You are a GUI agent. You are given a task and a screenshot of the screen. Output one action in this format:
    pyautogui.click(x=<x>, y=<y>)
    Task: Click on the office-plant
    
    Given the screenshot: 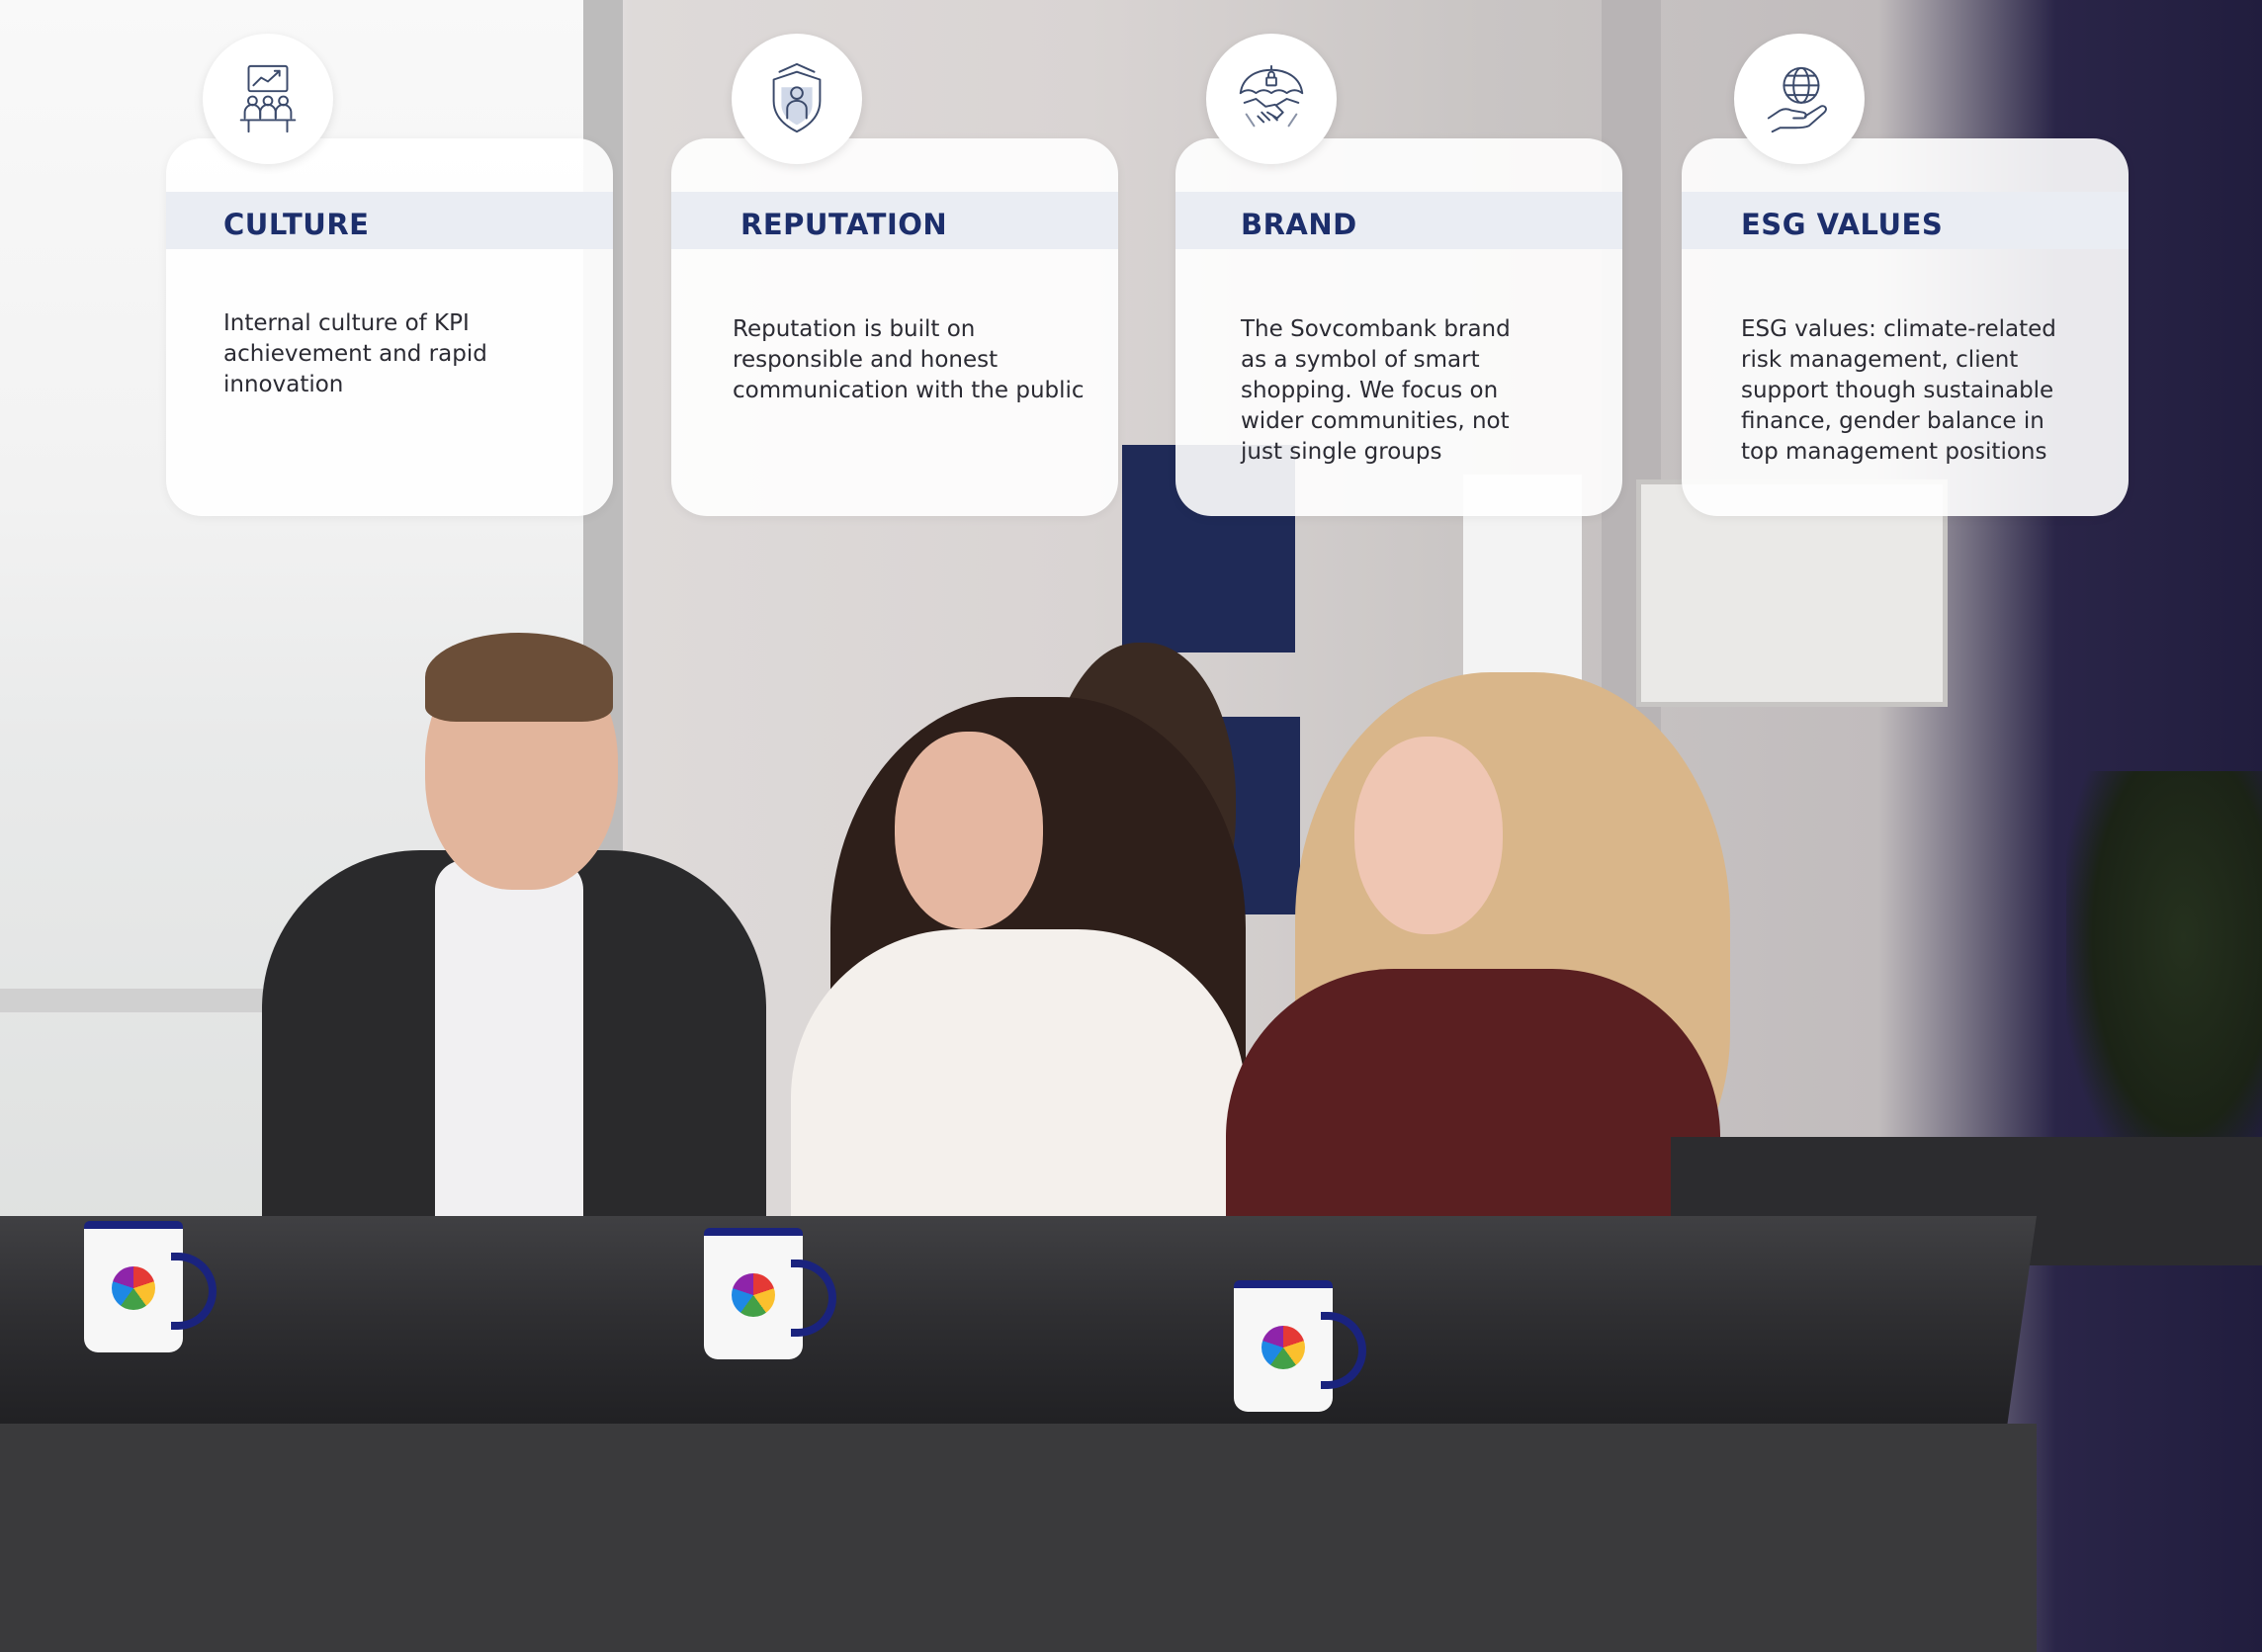 What is the action you would take?
    pyautogui.click(x=2164, y=979)
    